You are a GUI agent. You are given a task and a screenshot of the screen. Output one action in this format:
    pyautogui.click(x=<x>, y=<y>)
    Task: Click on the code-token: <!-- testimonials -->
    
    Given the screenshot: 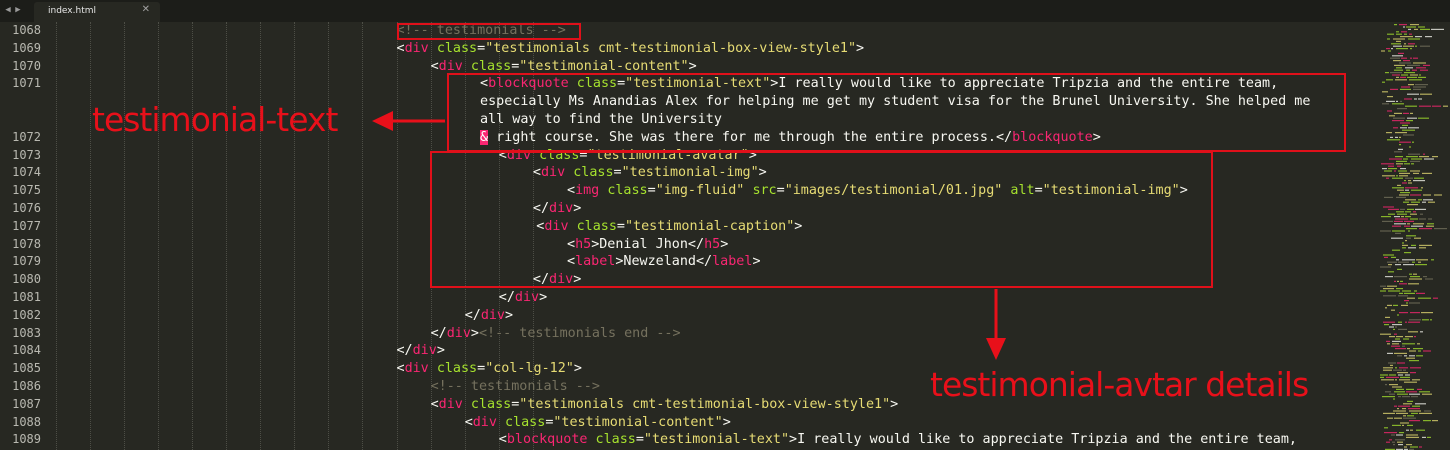 What is the action you would take?
    pyautogui.click(x=515, y=386)
    